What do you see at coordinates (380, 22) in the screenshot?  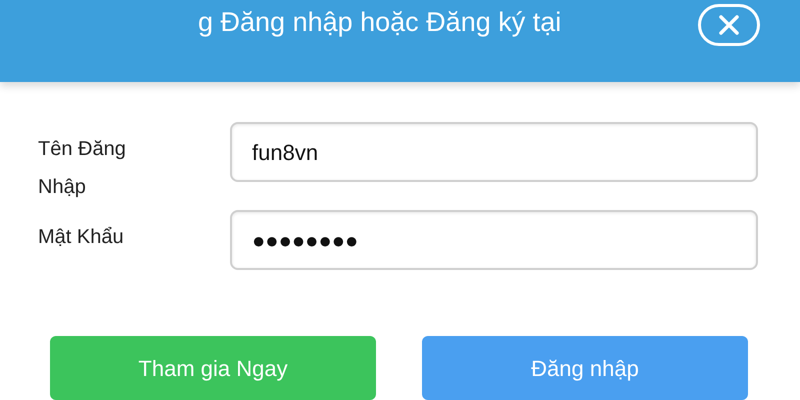 I see `header-title: g Đăng nhập hoặc Đăng ký tại` at bounding box center [380, 22].